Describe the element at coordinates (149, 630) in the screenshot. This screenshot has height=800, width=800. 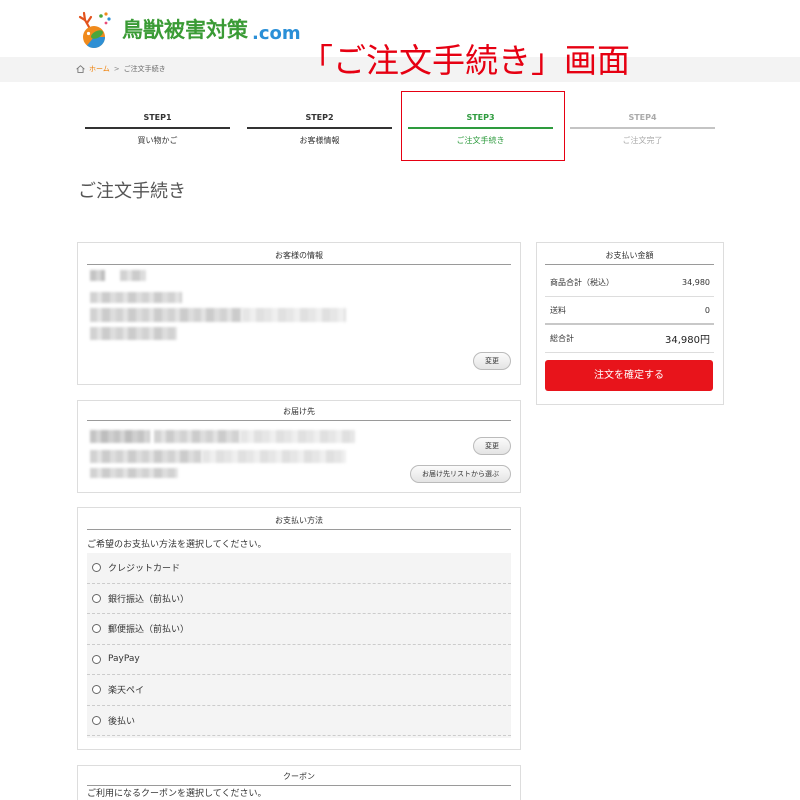
I see `payment-option-label: 郵便振込（前払い）` at that location.